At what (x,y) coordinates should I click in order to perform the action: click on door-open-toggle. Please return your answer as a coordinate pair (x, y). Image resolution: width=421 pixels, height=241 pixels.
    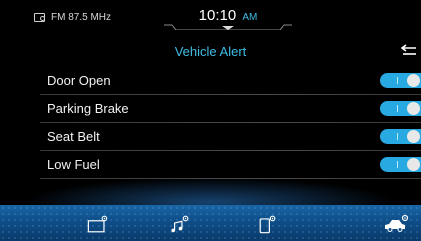
    Looking at the image, I should click on (400, 80).